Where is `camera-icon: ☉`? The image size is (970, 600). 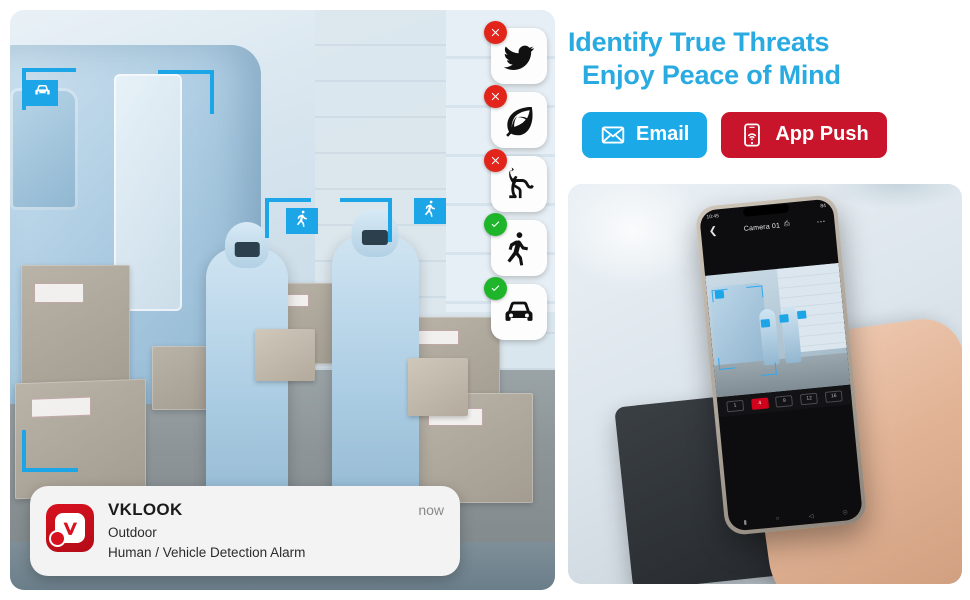 camera-icon: ☉ is located at coordinates (845, 512).